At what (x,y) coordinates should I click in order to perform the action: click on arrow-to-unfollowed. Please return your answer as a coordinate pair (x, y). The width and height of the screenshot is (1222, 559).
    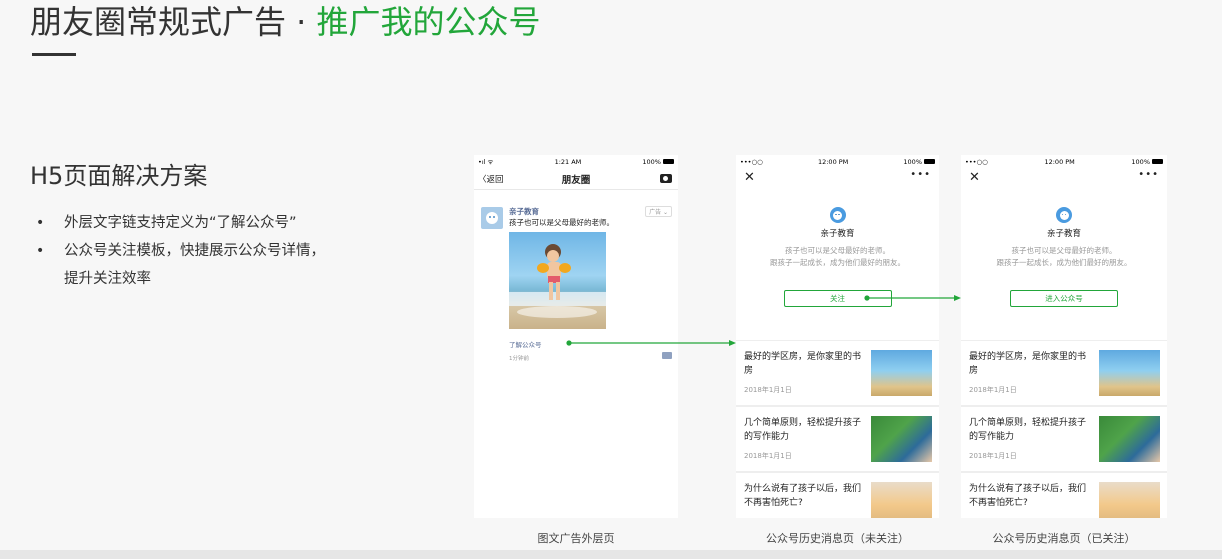
    Looking at the image, I should click on (651, 343).